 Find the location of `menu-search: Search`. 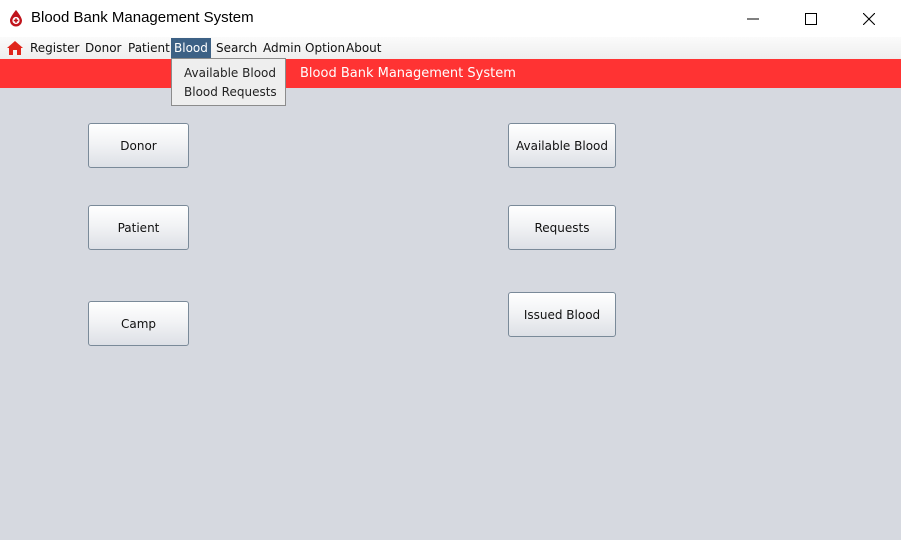

menu-search: Search is located at coordinates (236, 48).